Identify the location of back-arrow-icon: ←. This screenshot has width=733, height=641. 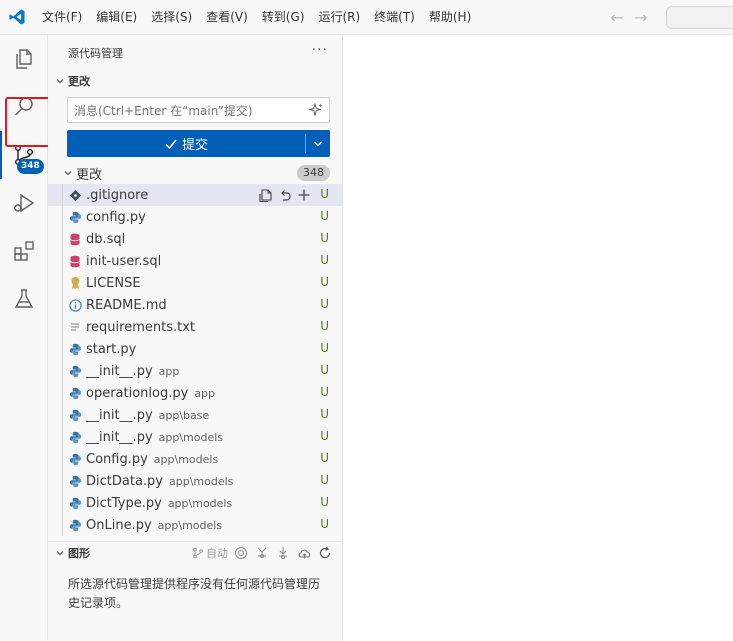
(617, 17).